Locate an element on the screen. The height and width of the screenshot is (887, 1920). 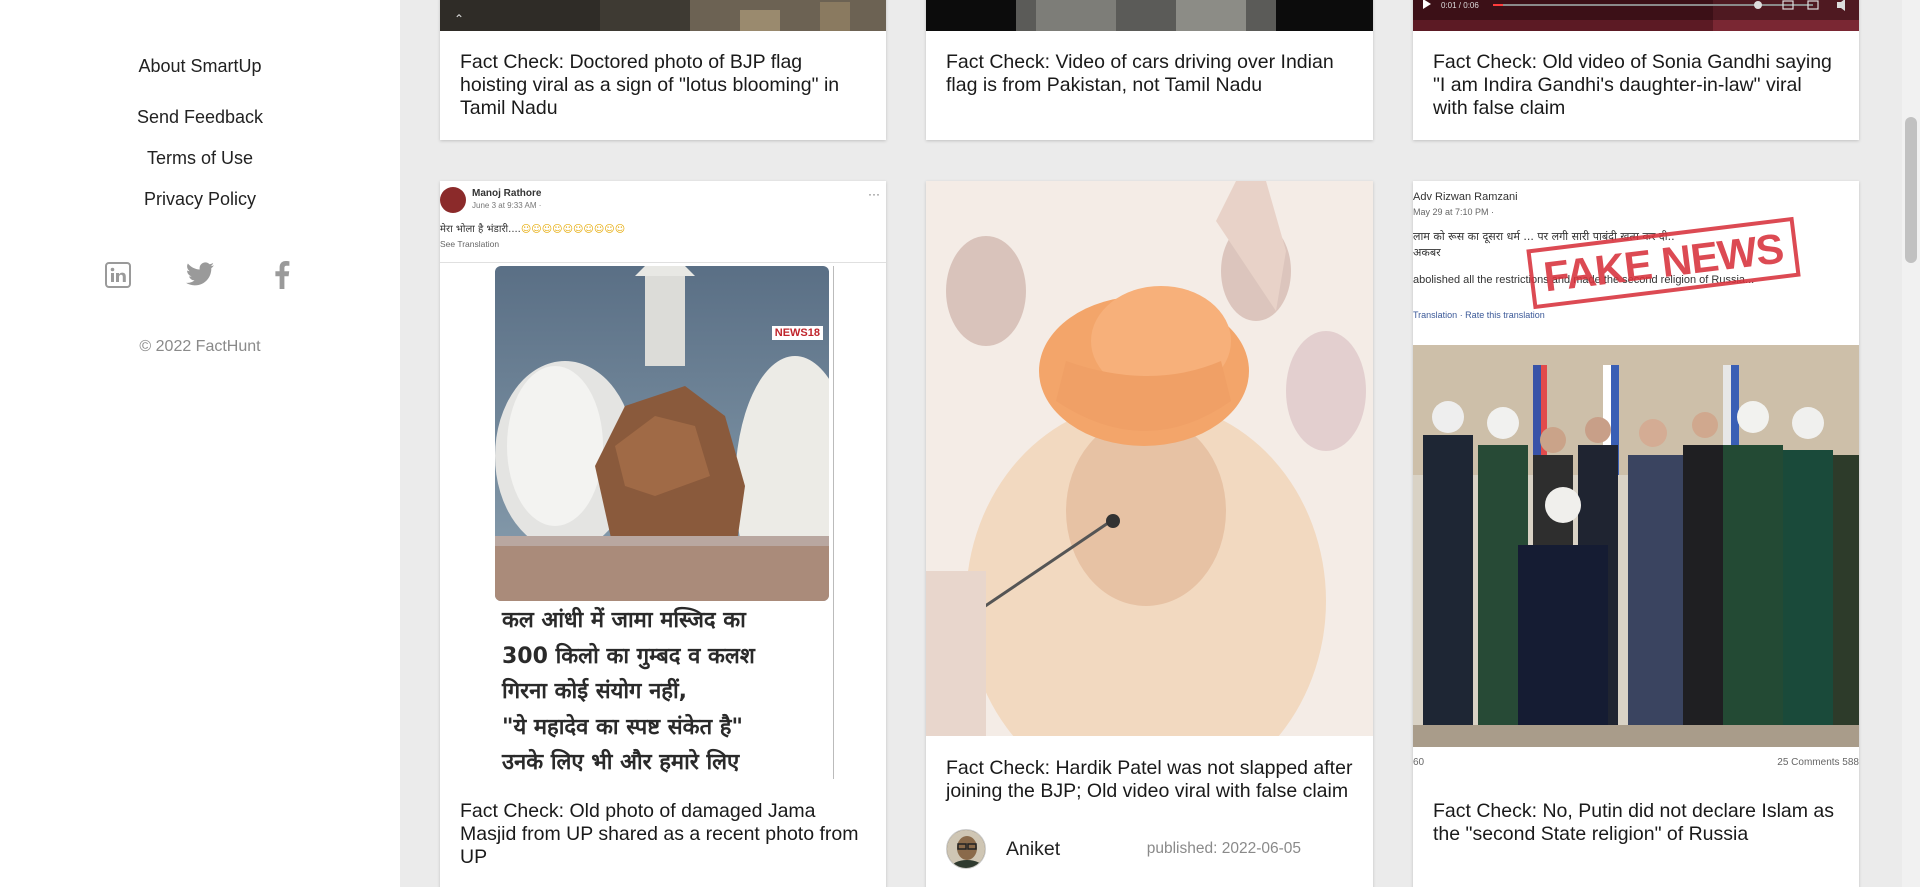
post-comments: 25 Comments 588 is located at coordinates (1818, 762).